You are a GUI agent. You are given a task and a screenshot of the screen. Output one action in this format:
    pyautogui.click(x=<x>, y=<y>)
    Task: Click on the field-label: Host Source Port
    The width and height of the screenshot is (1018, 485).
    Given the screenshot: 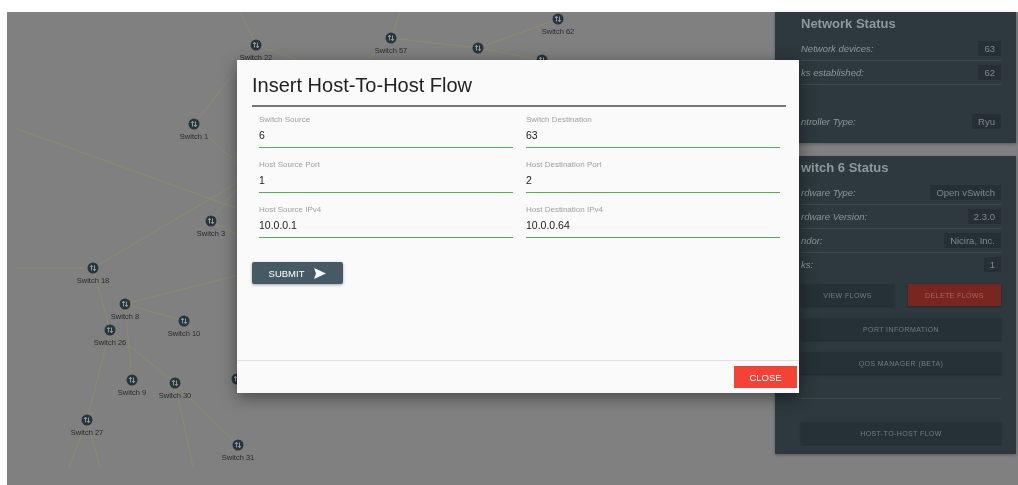 What is the action you would take?
    pyautogui.click(x=290, y=164)
    